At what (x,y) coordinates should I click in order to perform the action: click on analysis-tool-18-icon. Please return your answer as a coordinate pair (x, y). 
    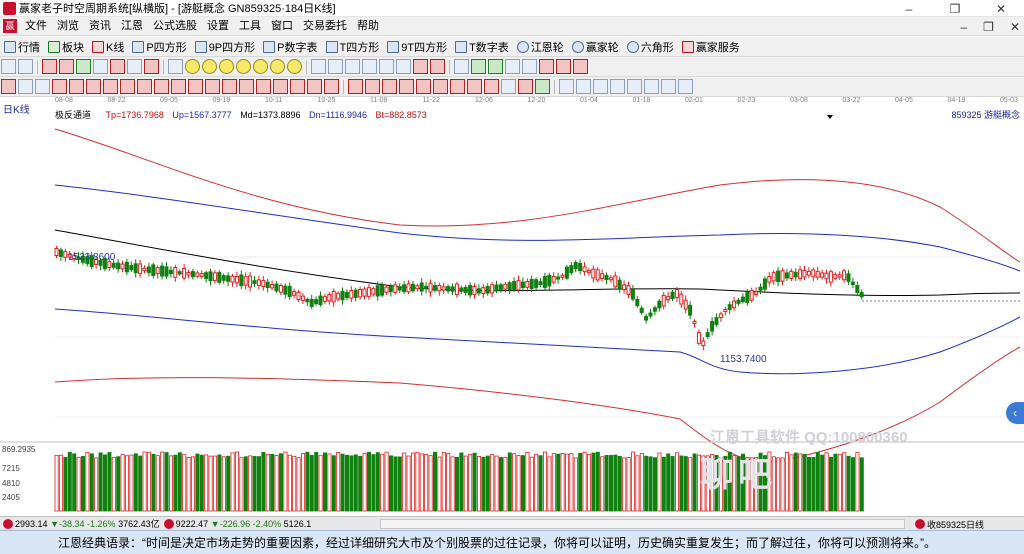
    Looking at the image, I should click on (297, 86).